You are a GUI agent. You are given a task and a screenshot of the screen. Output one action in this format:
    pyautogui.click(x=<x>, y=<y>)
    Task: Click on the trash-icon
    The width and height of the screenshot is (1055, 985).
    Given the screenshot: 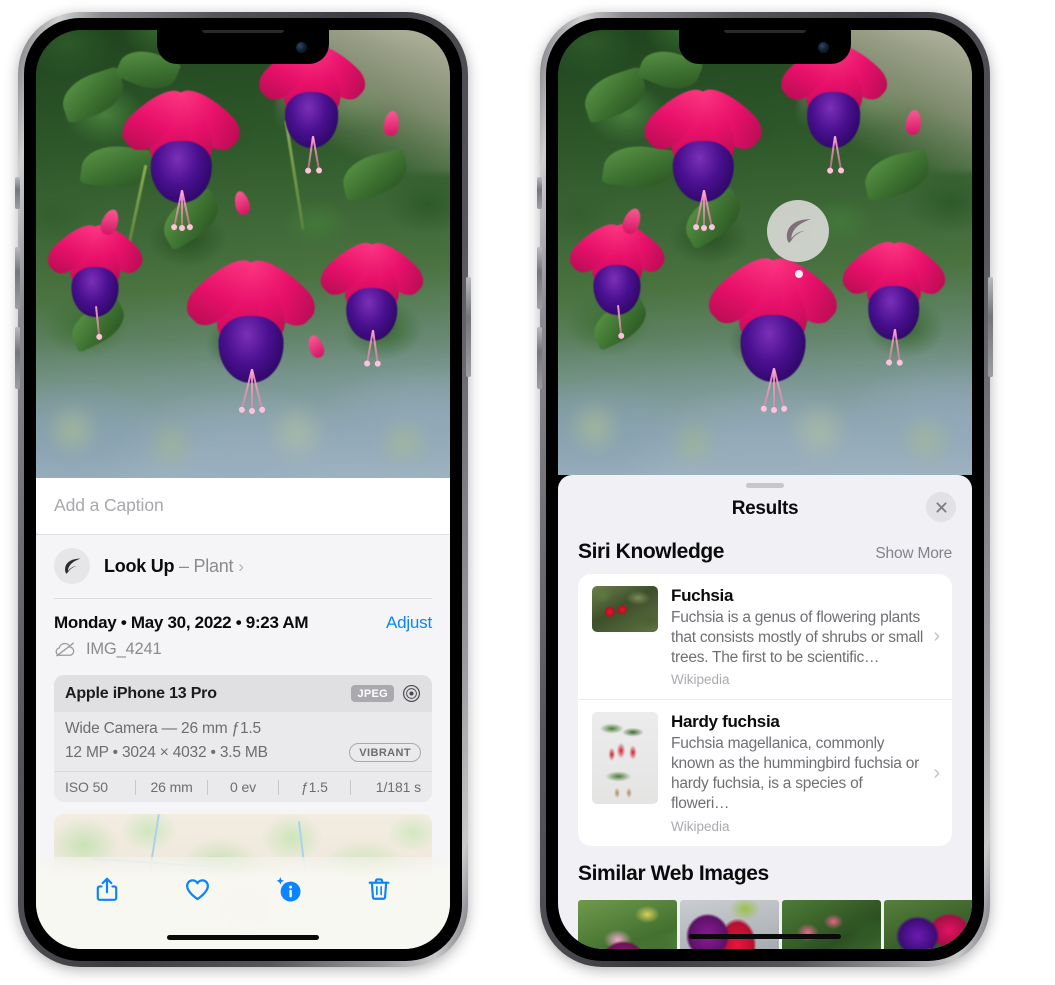 What is the action you would take?
    pyautogui.click(x=379, y=889)
    